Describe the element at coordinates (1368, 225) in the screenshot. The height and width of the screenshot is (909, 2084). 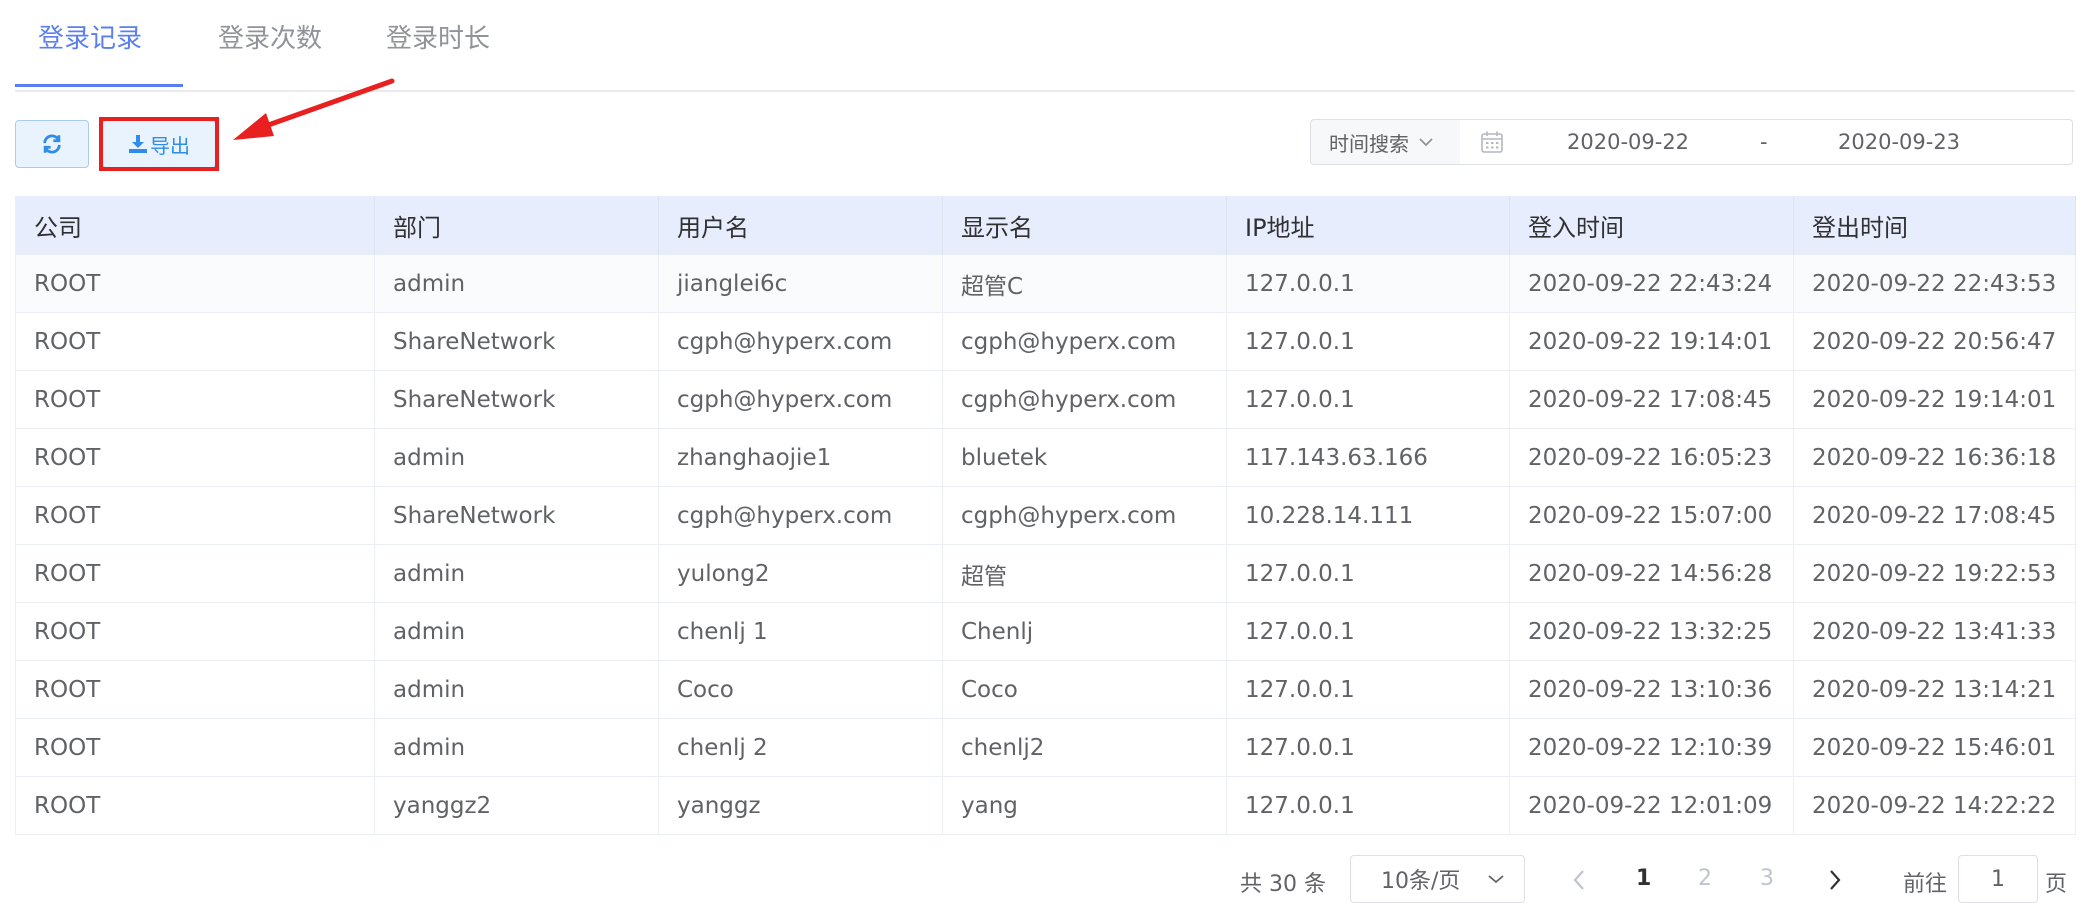
I see `column-header-ip-address: IP地址` at that location.